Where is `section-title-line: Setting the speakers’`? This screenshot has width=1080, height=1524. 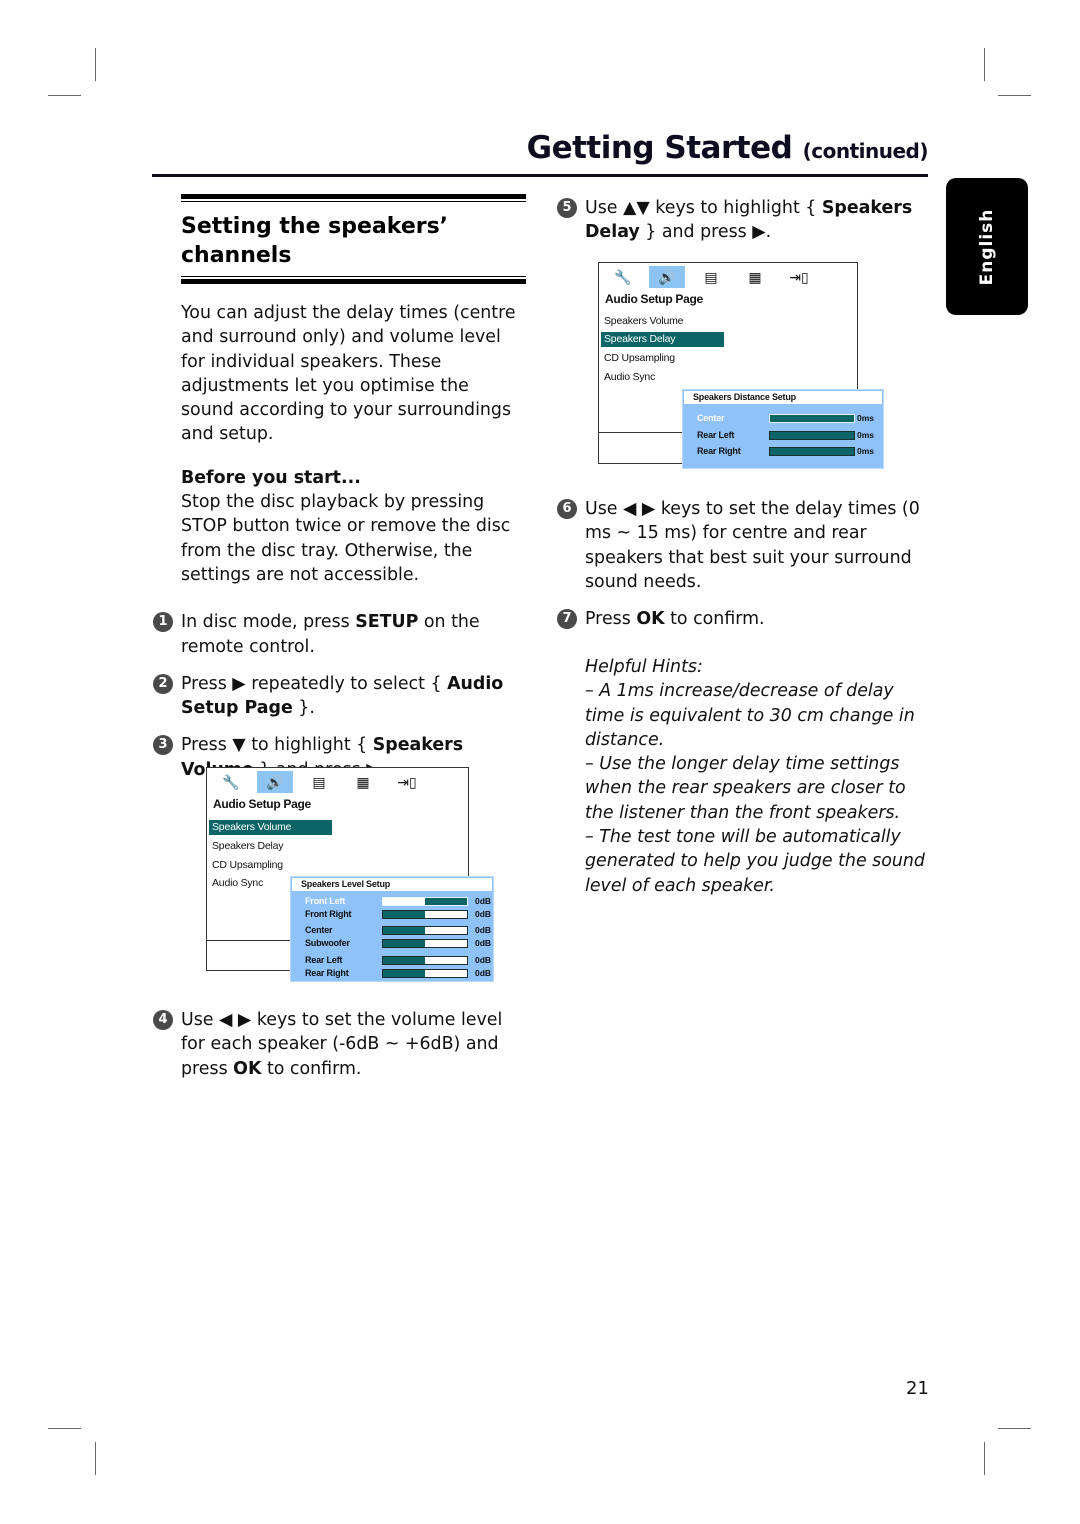
section-title-line: Setting the speakers’ is located at coordinates (315, 226).